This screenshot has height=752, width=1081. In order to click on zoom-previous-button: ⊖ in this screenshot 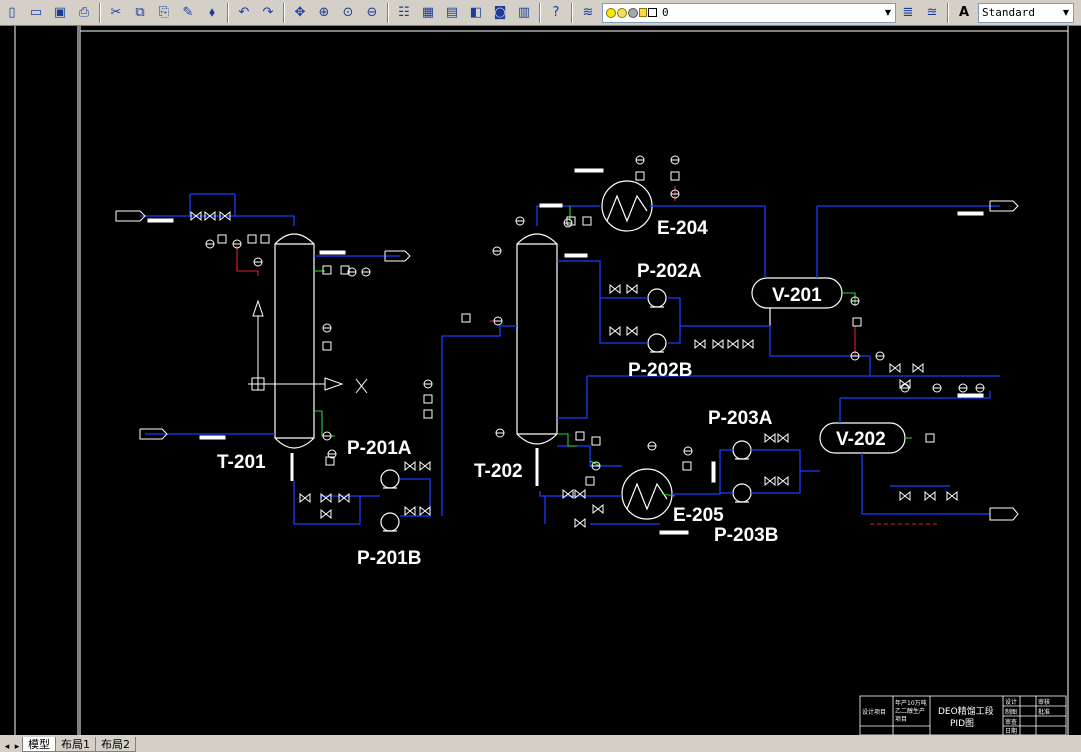, I will do `click(372, 13)`.